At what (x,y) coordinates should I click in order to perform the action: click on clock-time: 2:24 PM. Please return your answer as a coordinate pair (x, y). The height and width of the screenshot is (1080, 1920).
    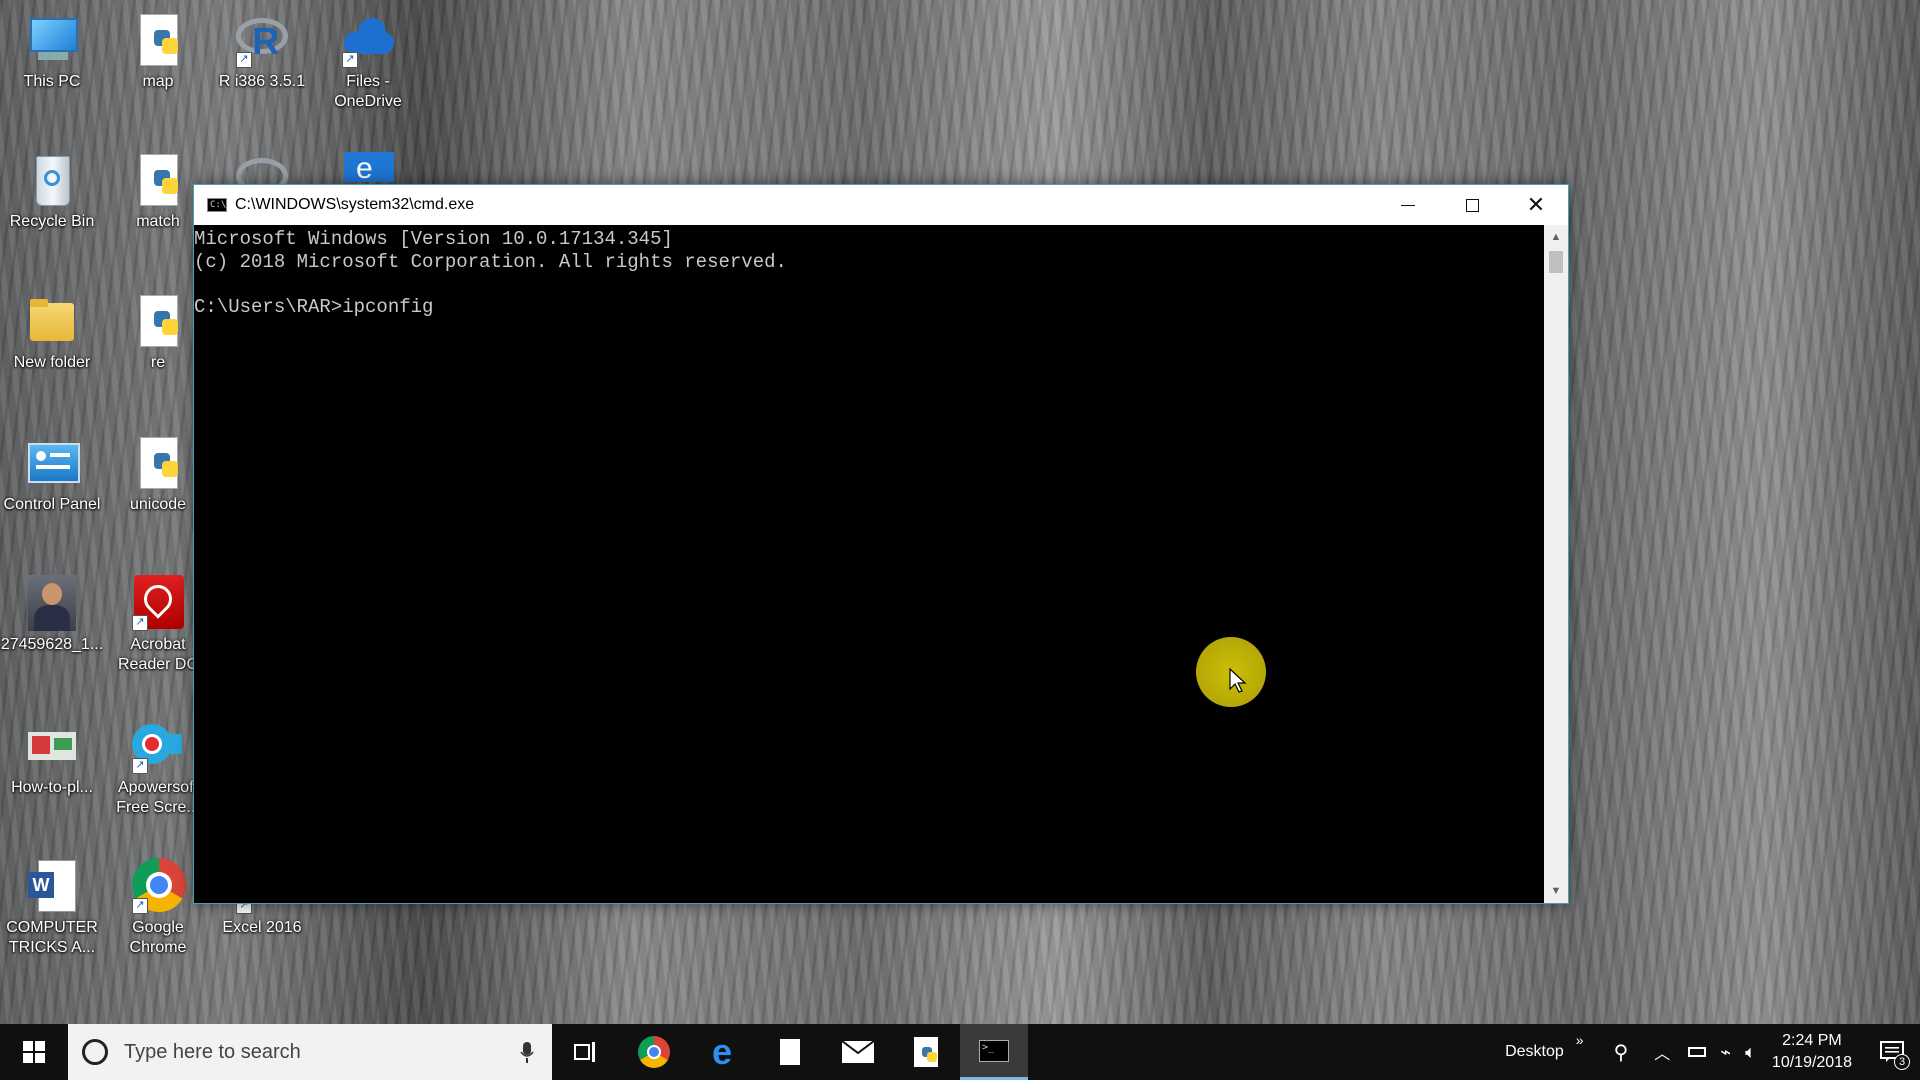
    Looking at the image, I should click on (1812, 1040).